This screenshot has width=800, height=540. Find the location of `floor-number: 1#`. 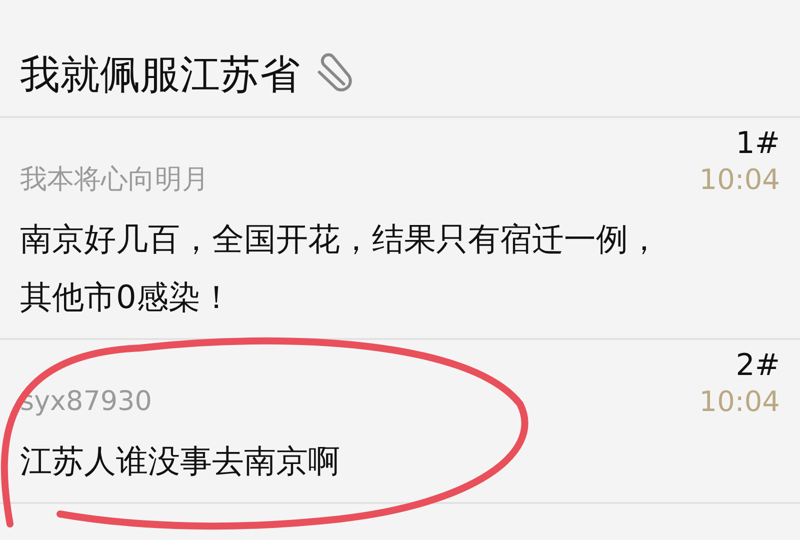

floor-number: 1# is located at coordinates (758, 144).